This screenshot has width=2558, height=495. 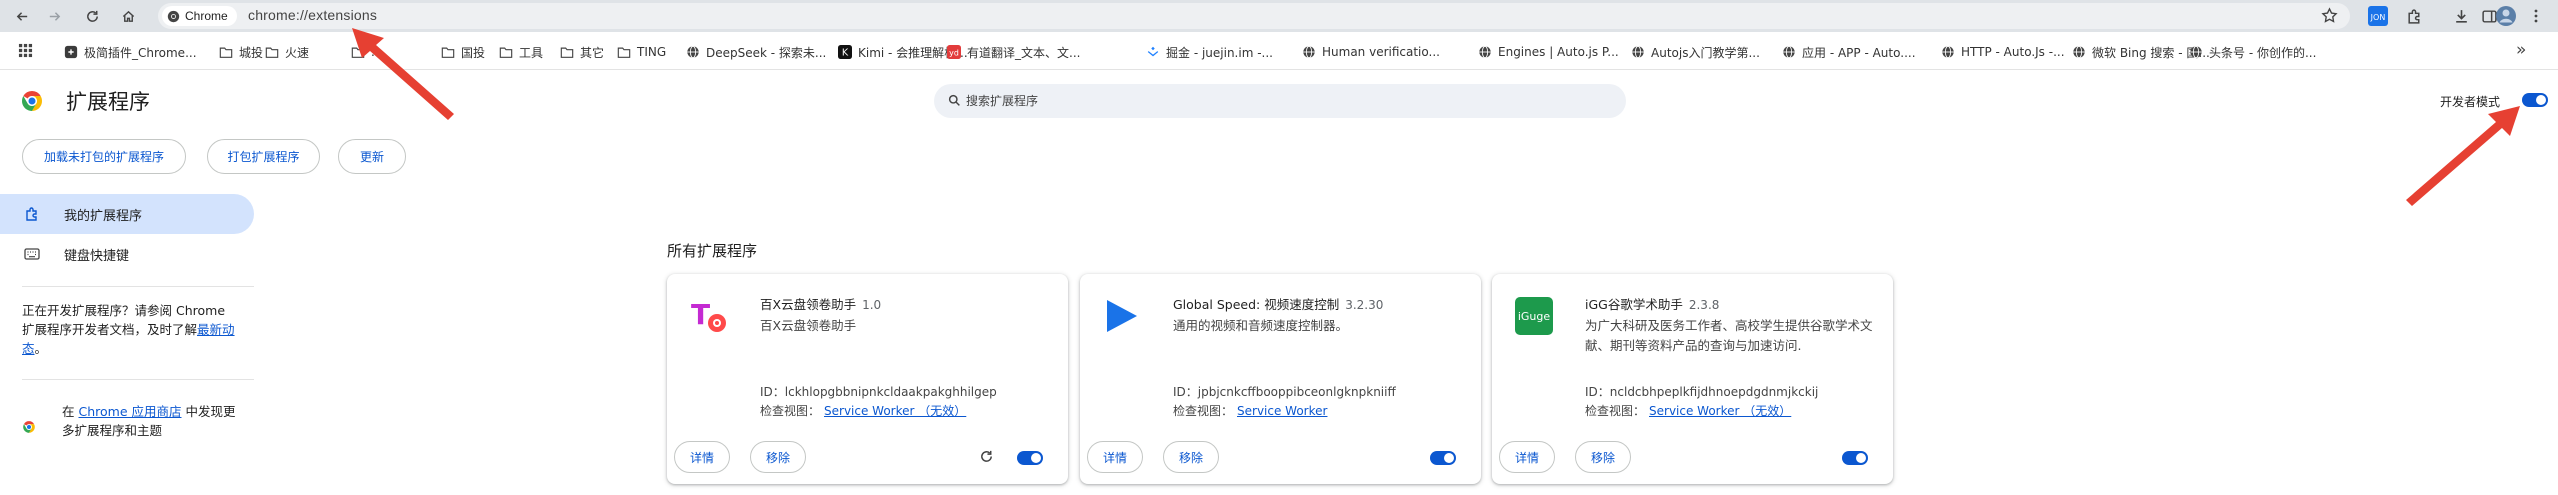 I want to click on extension-jon-button: JON, so click(x=2378, y=16).